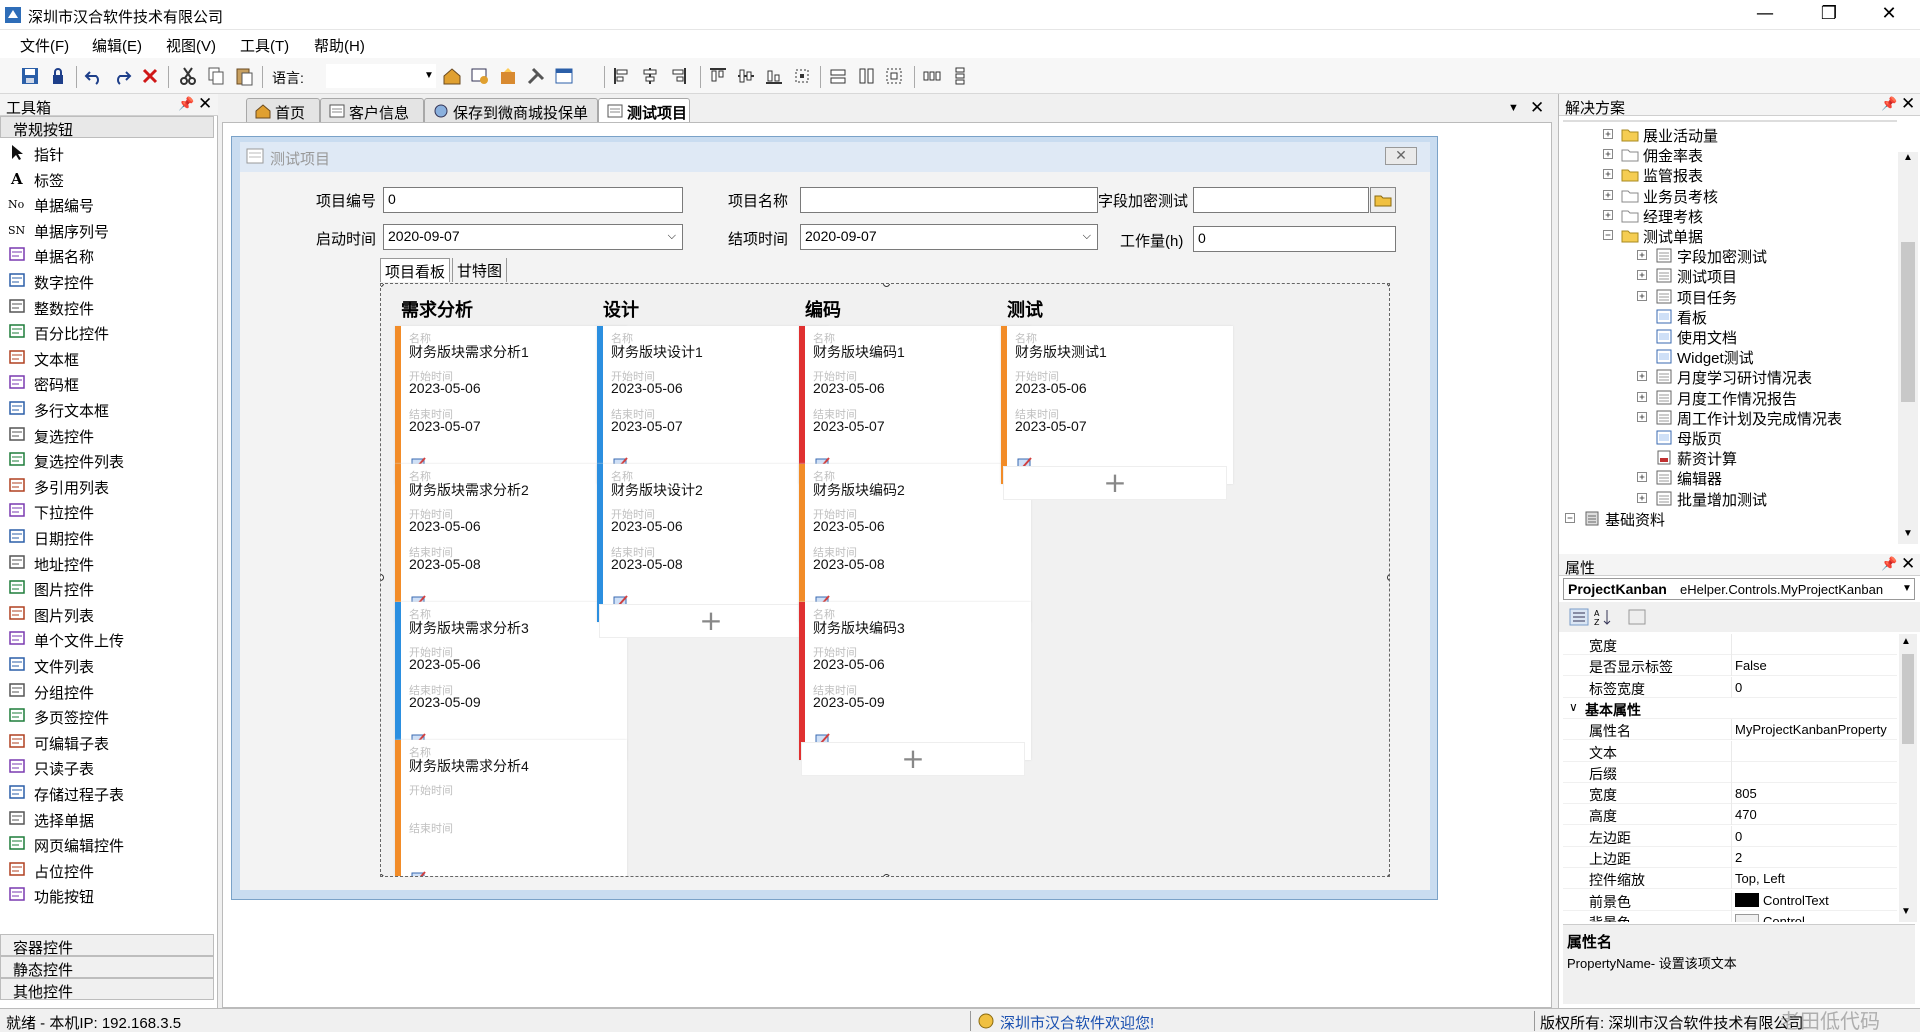 Image resolution: width=1920 pixels, height=1032 pixels. Describe the element at coordinates (1728, 356) in the screenshot. I see `tree-node: Widget测试` at that location.